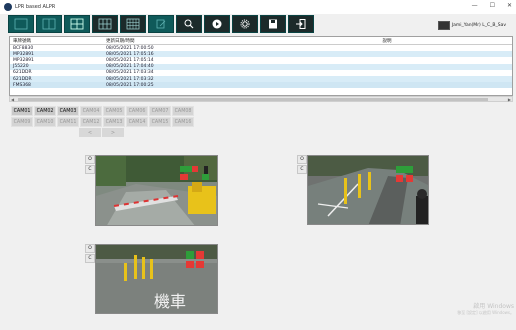  What do you see at coordinates (45, 111) in the screenshot?
I see `camera-button-cam02: CAM02` at bounding box center [45, 111].